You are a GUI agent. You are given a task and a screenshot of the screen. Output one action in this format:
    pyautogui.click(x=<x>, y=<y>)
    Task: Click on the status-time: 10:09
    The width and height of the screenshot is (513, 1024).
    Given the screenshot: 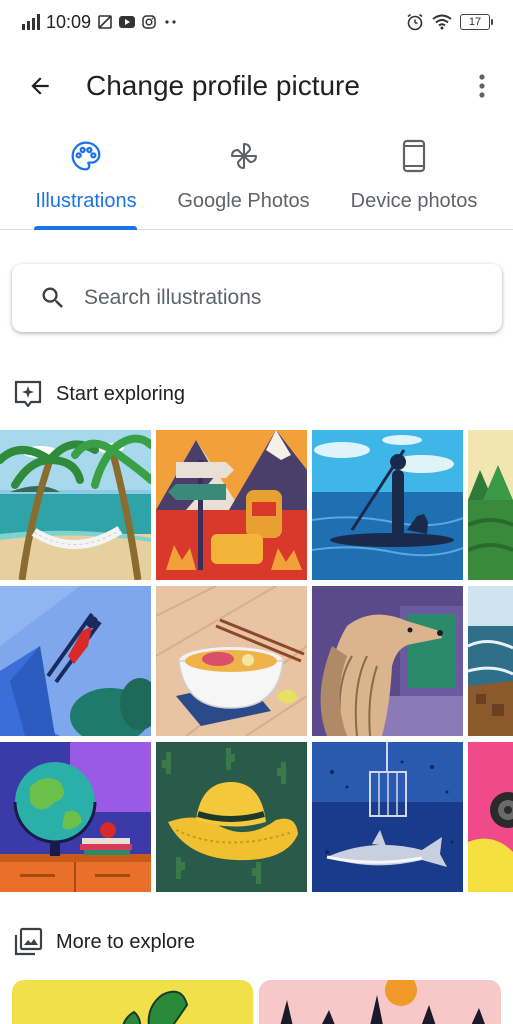 What is the action you would take?
    pyautogui.click(x=69, y=21)
    